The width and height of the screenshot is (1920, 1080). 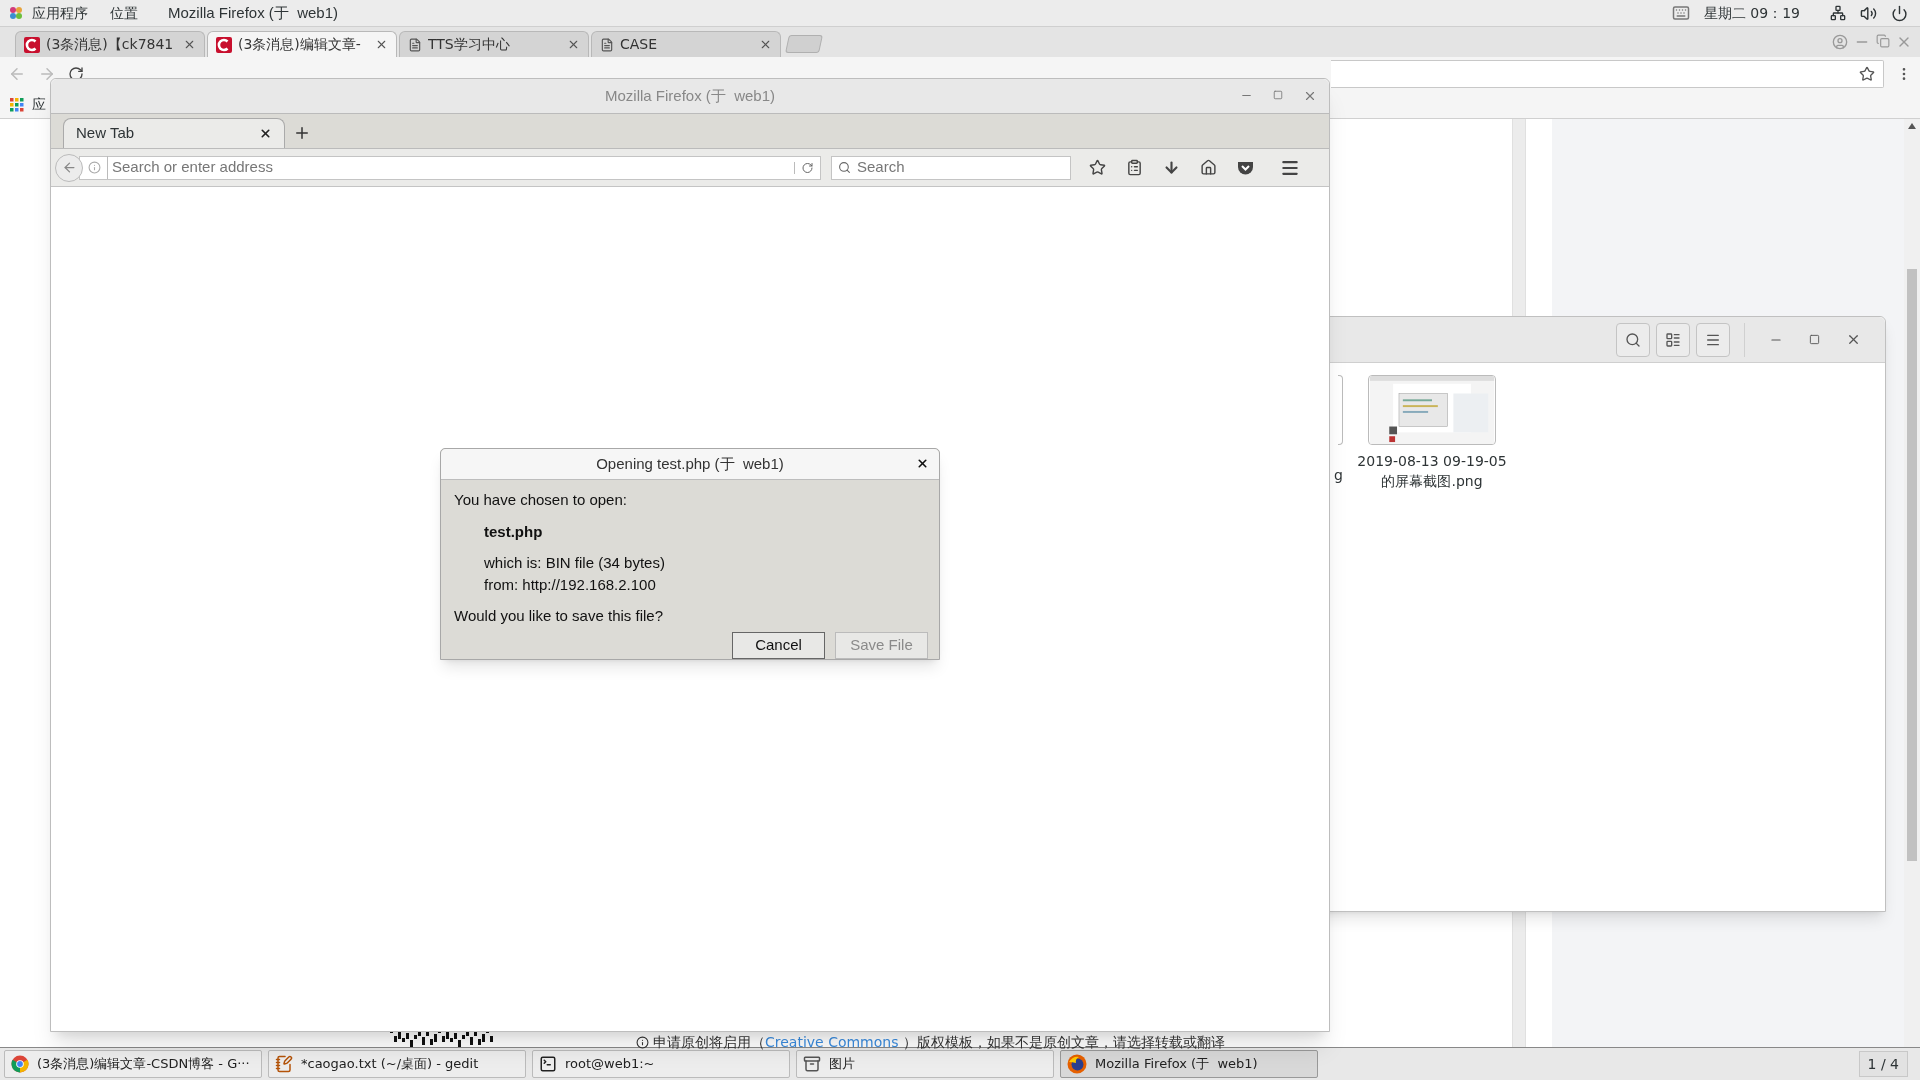 What do you see at coordinates (1883, 1064) in the screenshot?
I see `workspace-indicator: 1 / 4` at bounding box center [1883, 1064].